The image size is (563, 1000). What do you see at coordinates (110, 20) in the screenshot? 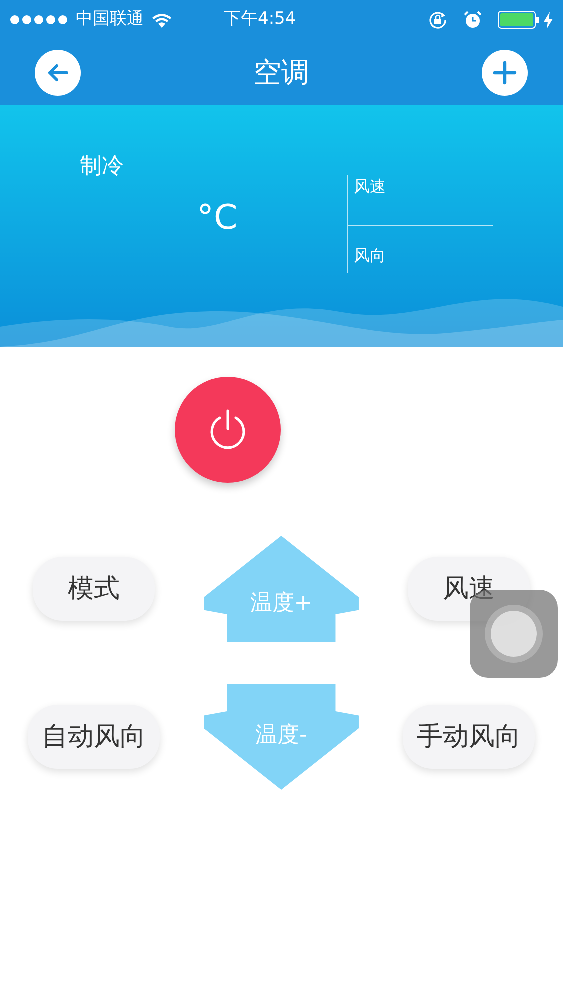
I see `carrier-name: 中国联通` at bounding box center [110, 20].